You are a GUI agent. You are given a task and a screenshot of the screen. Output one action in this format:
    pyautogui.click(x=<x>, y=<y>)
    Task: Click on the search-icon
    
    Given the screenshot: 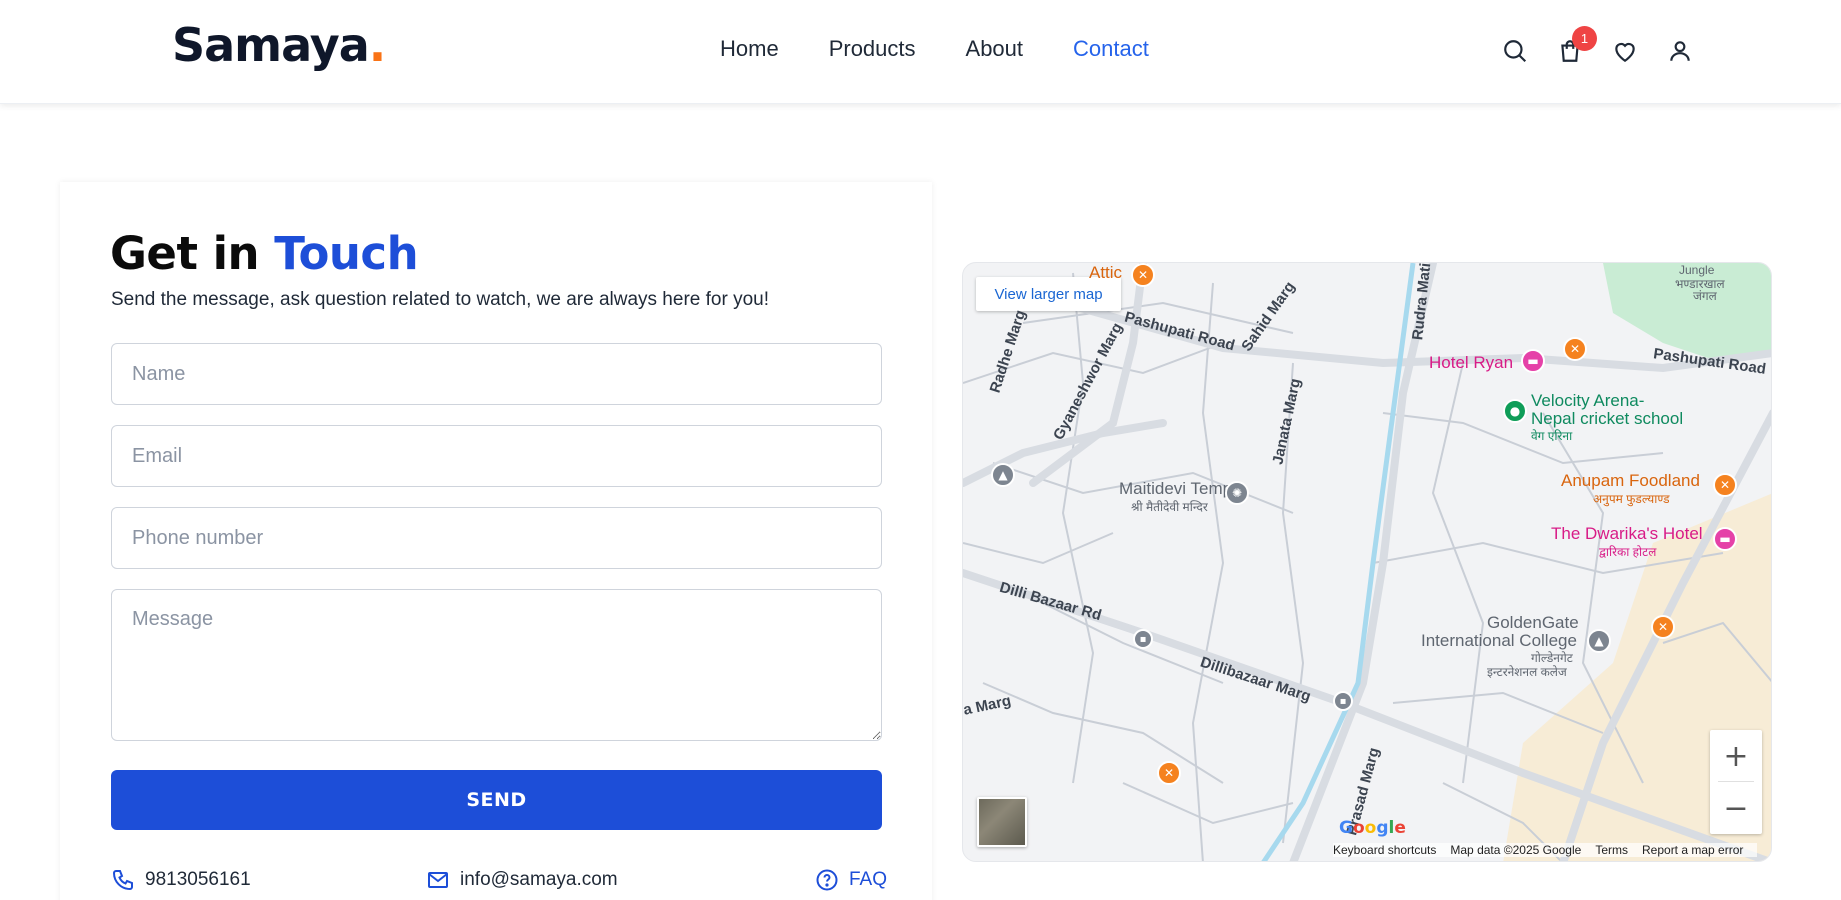 What is the action you would take?
    pyautogui.click(x=1515, y=51)
    